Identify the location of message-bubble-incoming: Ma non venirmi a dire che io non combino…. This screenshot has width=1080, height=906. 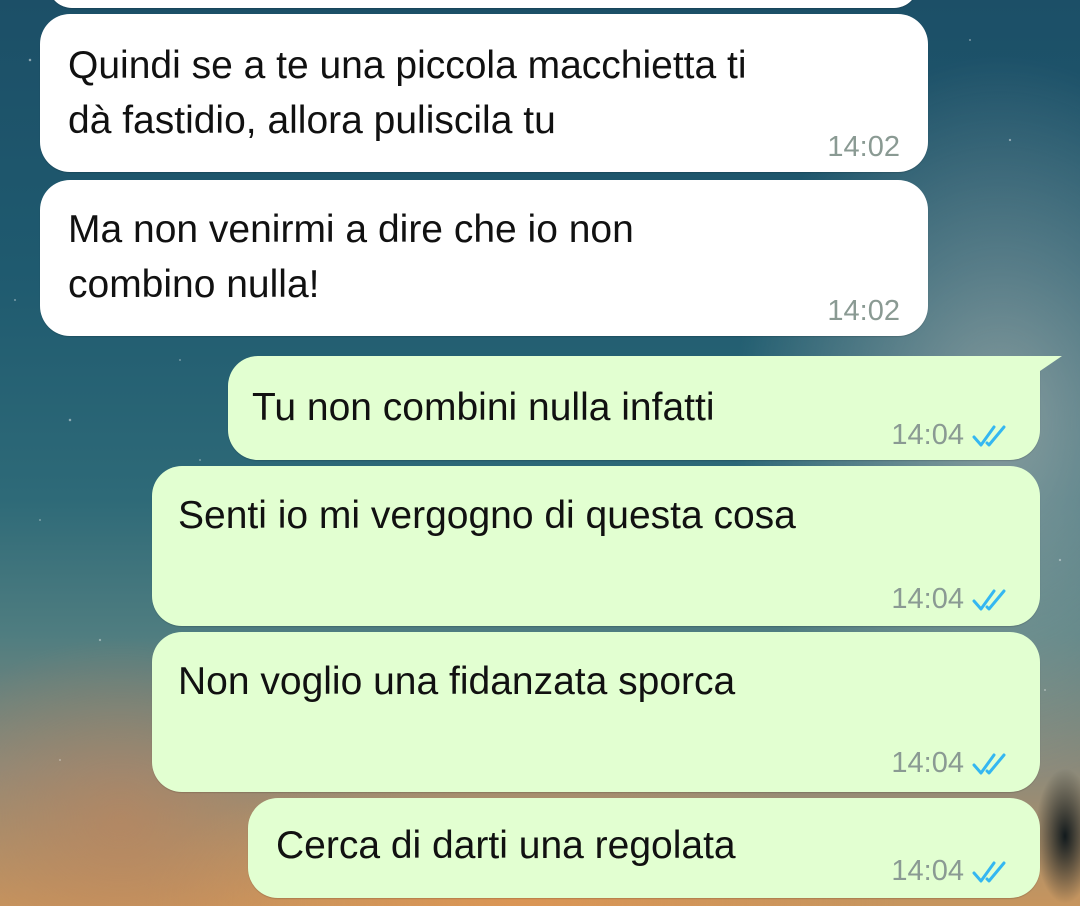
(484, 258).